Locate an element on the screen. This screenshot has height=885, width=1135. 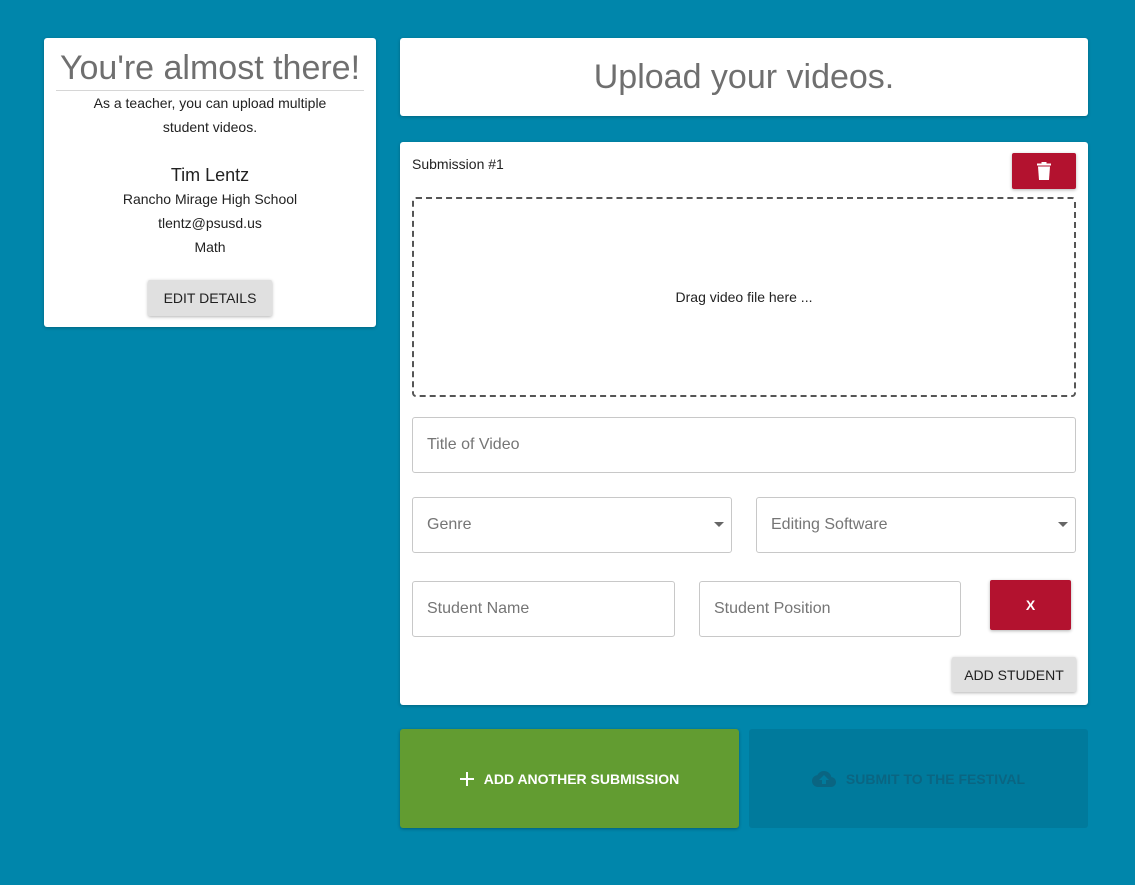
edit-details-button: EDIT DETAILS is located at coordinates (210, 298).